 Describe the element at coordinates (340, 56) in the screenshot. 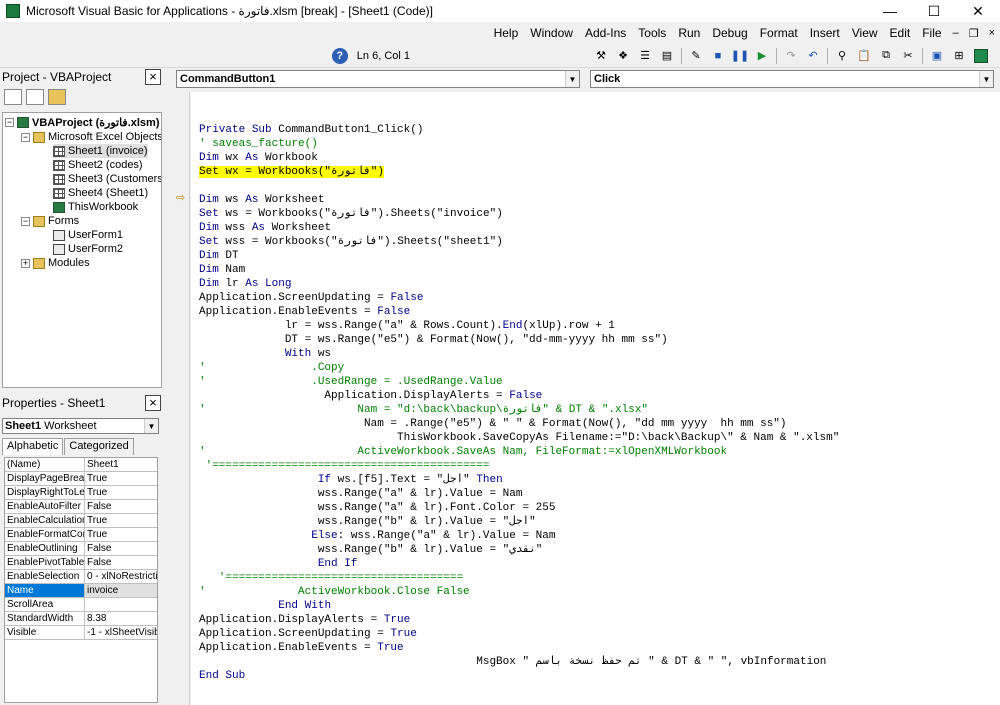

I see `help-icon: ?` at that location.